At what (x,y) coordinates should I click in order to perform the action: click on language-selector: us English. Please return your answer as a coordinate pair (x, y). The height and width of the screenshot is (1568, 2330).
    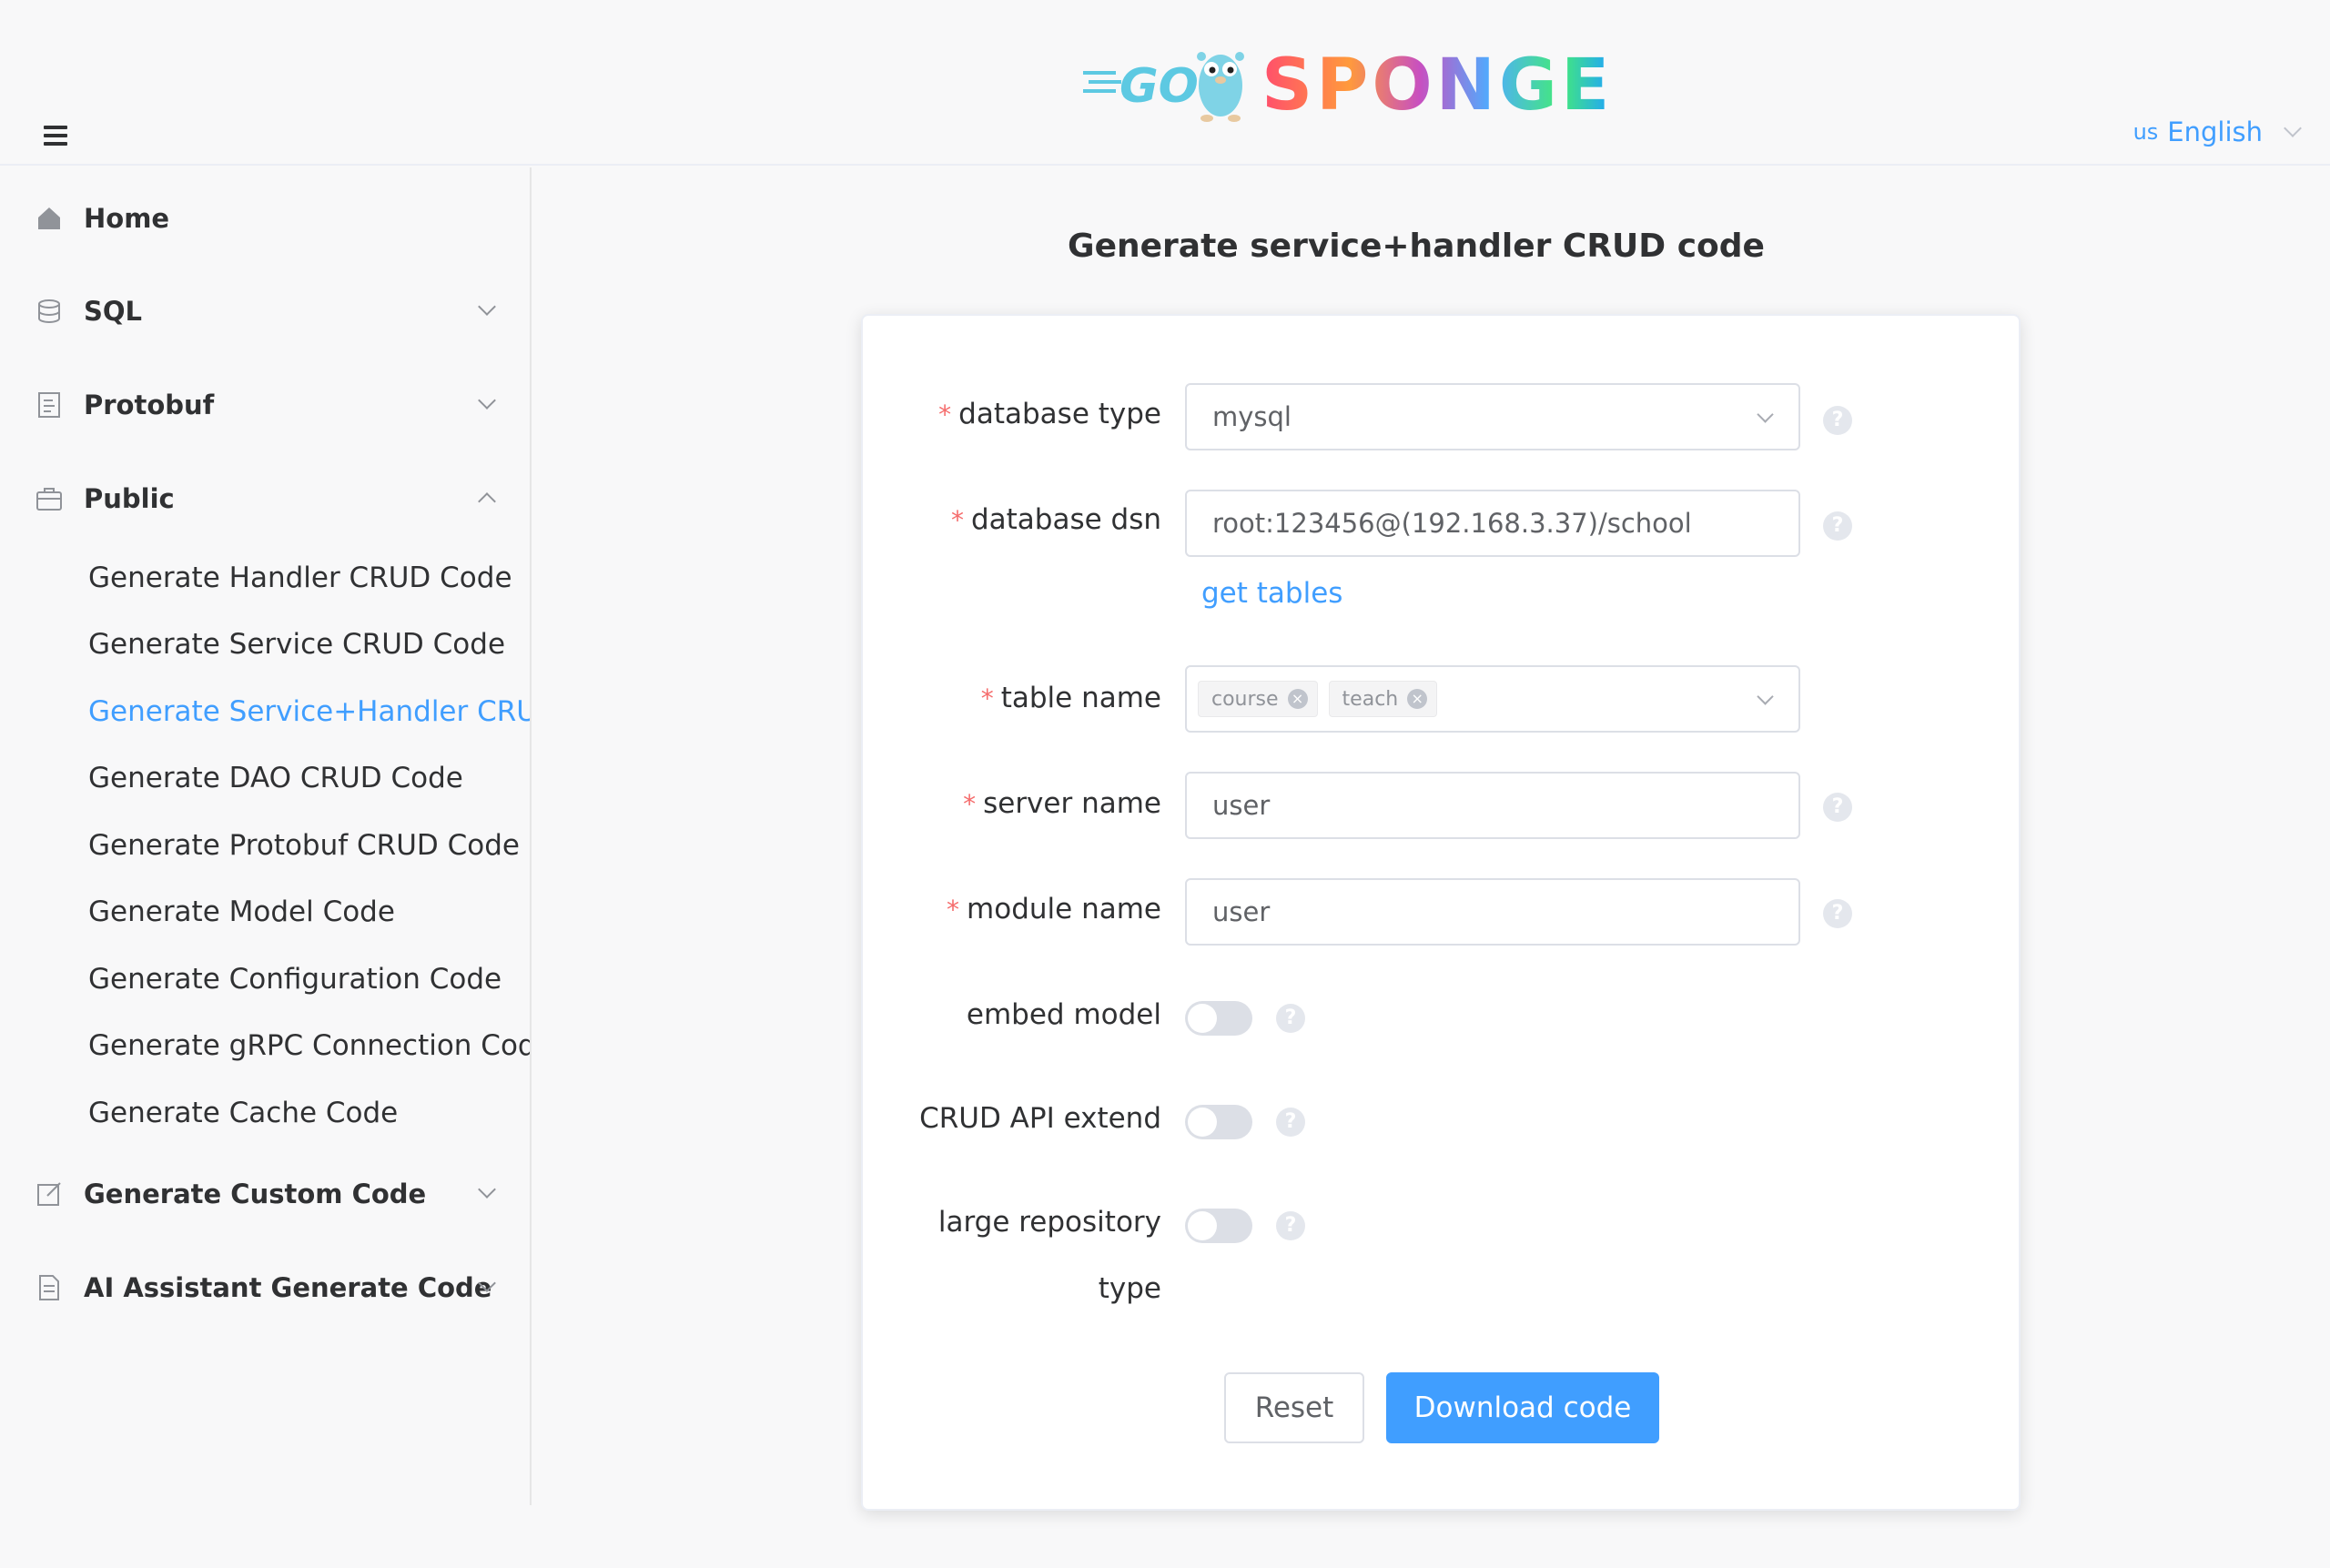
    Looking at the image, I should click on (2217, 131).